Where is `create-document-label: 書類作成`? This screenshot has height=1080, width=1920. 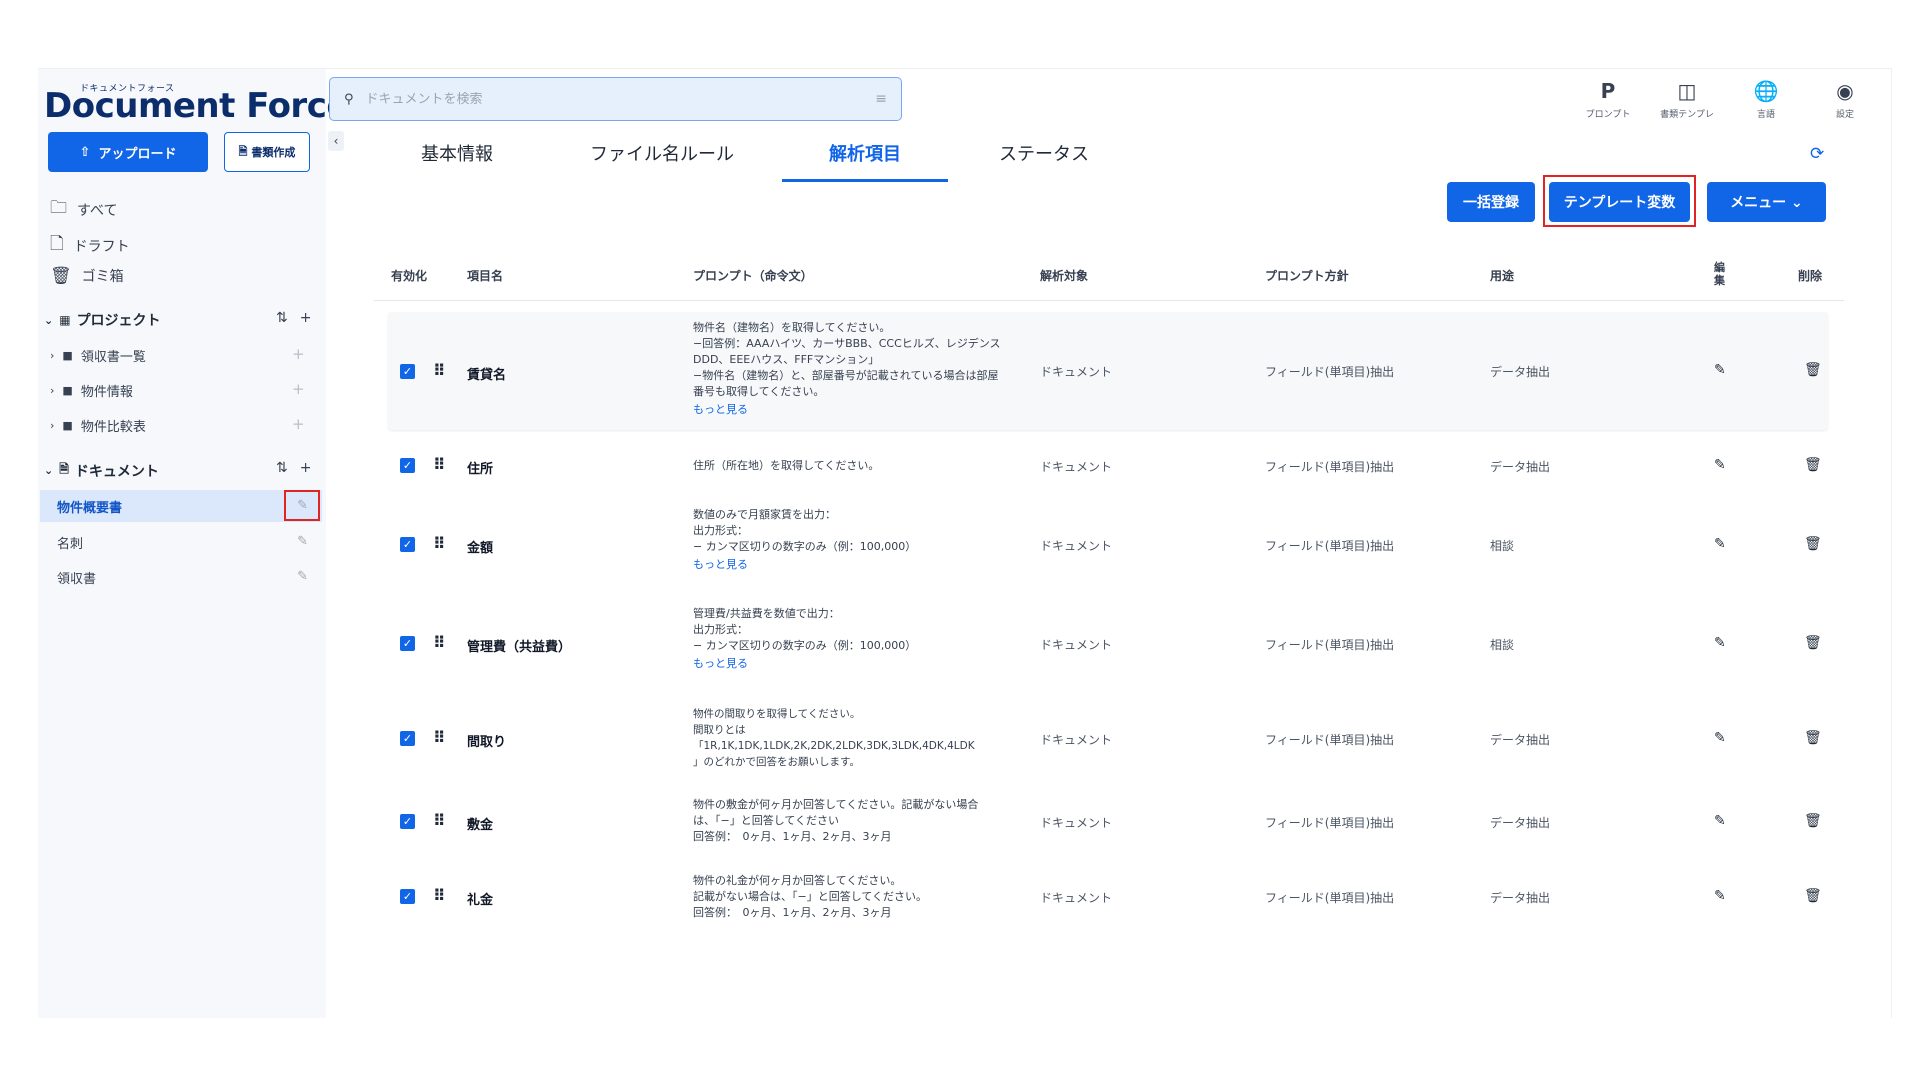
create-document-label: 書類作成 is located at coordinates (273, 152).